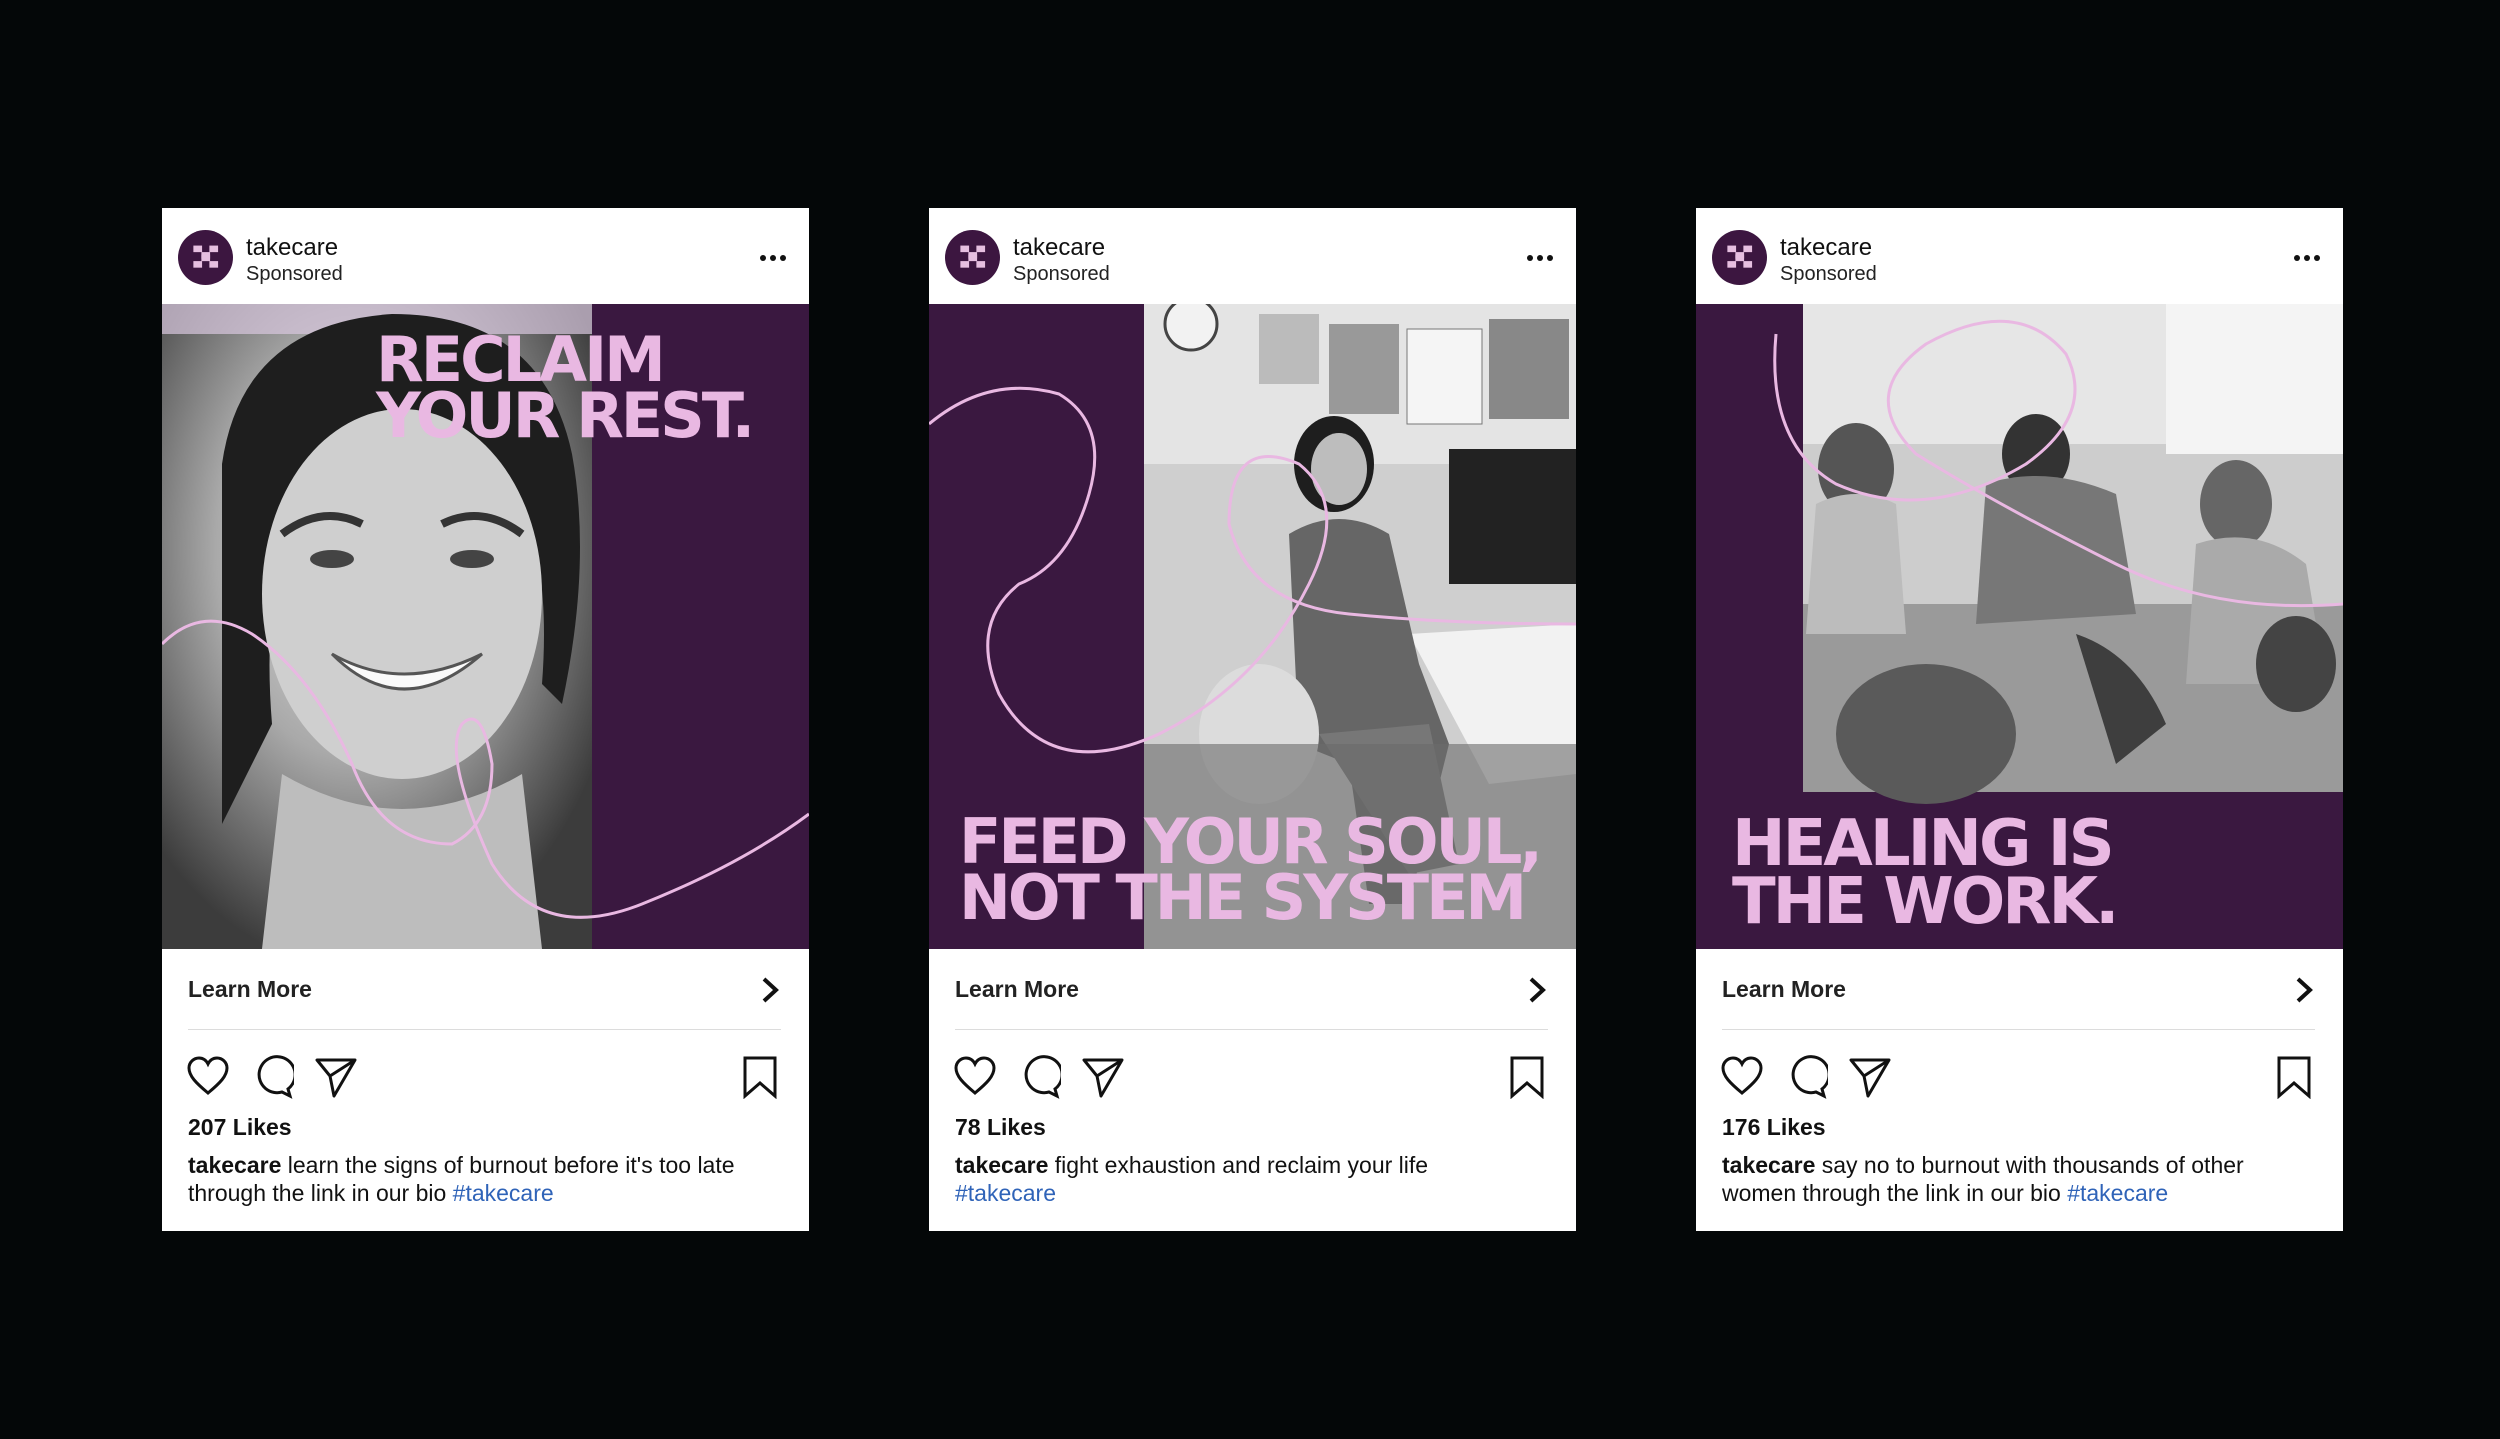 The height and width of the screenshot is (1439, 2500). I want to click on ad-headline: FEED YOUR SOUL, NOT THE SYSTEM, so click(1251, 872).